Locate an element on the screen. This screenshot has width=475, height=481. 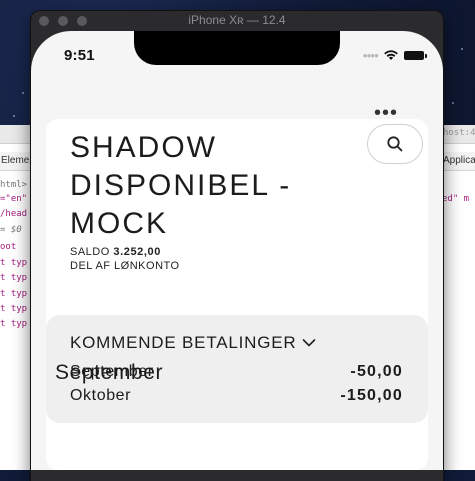
device-notch is located at coordinates (237, 48).